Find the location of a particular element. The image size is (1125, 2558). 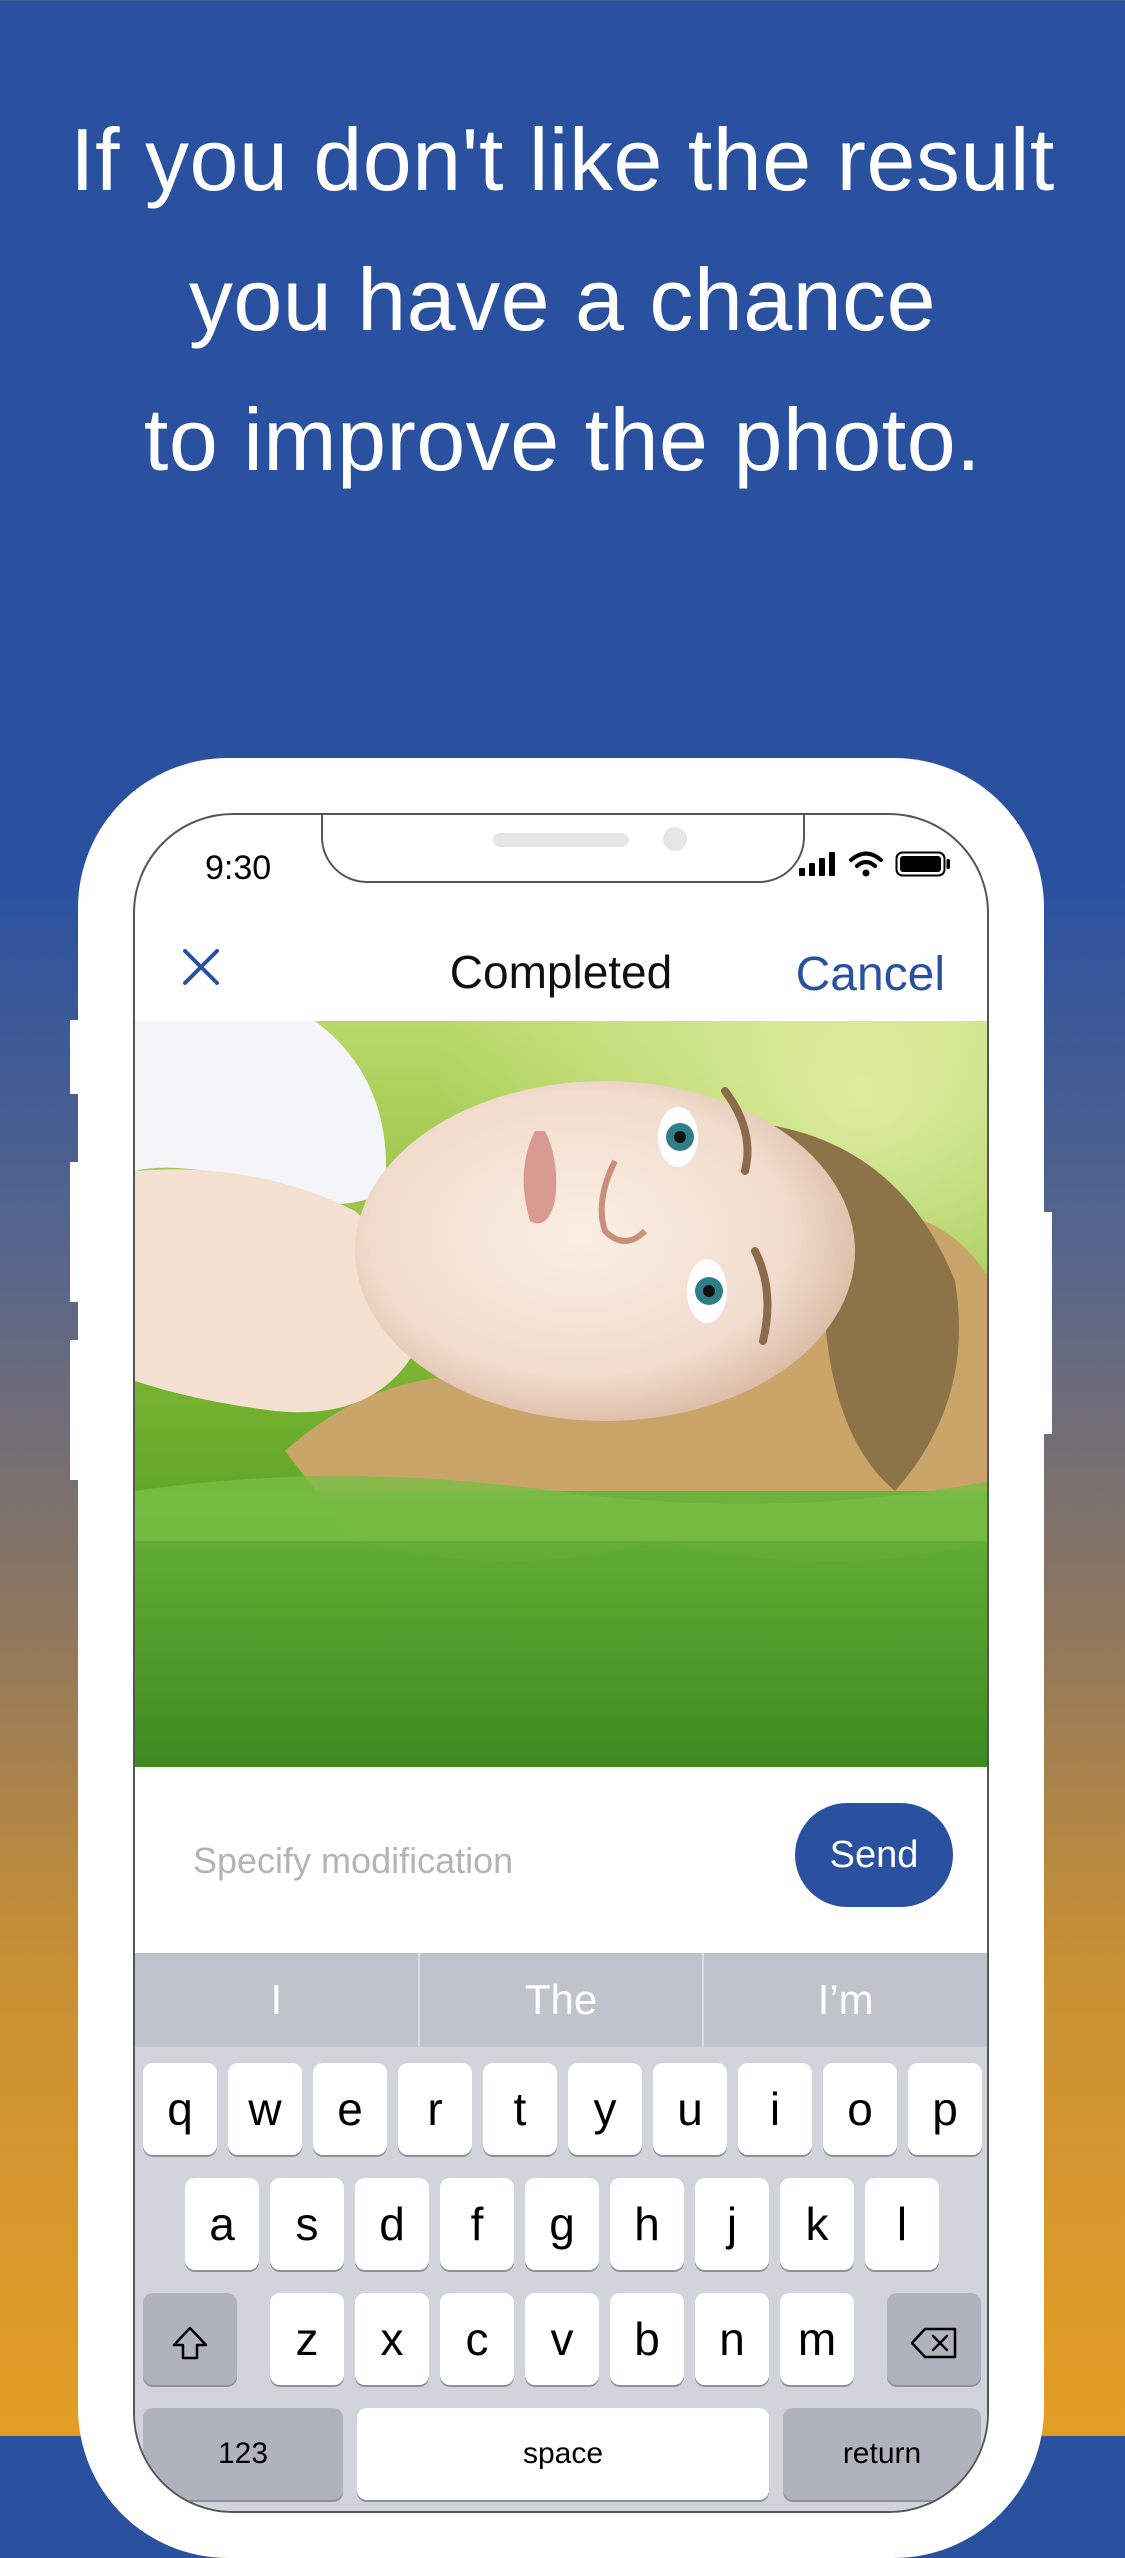

notch is located at coordinates (563, 849).